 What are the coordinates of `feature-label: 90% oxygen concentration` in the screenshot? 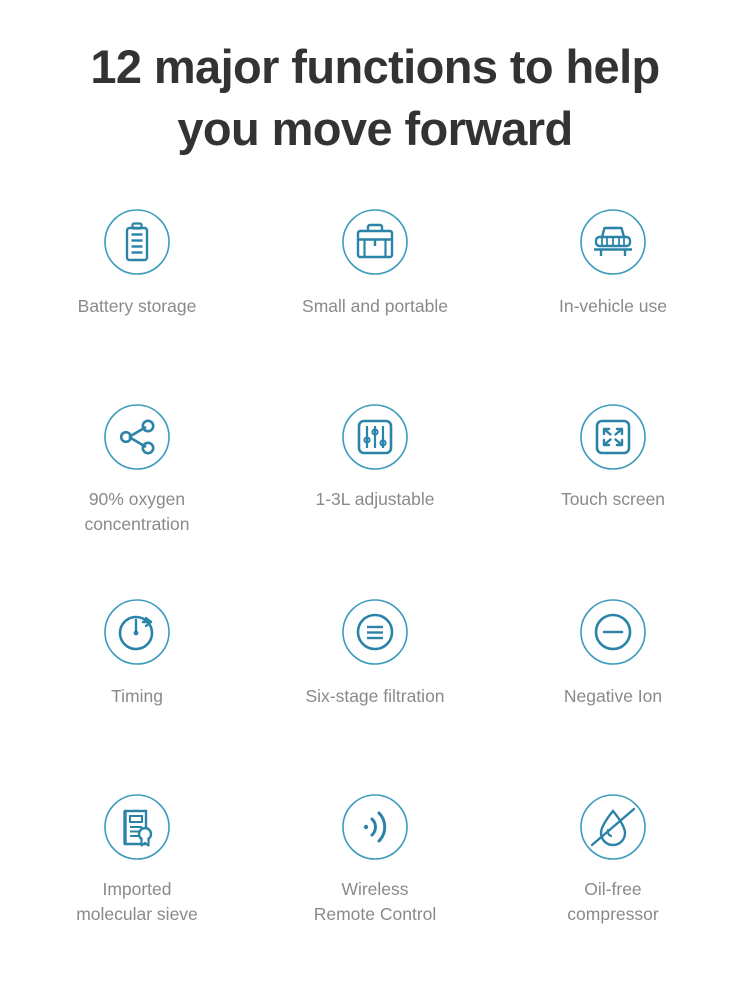 It's located at (137, 512).